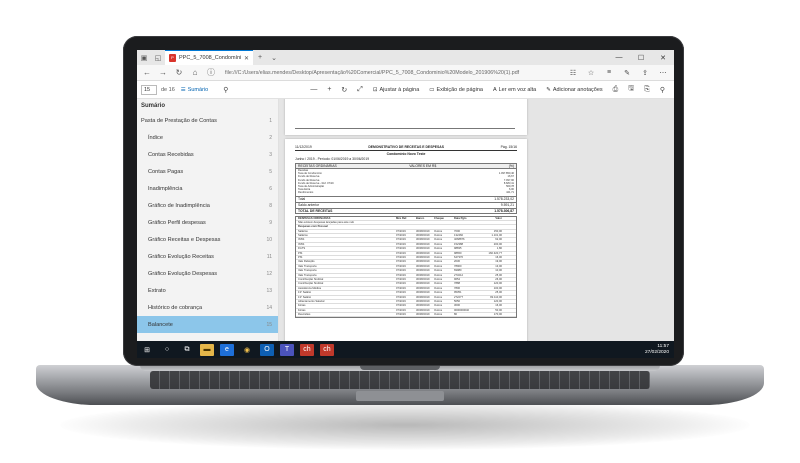 This screenshot has height=463, width=800. What do you see at coordinates (158, 58) in the screenshot?
I see `tab-preview-icon: ◱` at bounding box center [158, 58].